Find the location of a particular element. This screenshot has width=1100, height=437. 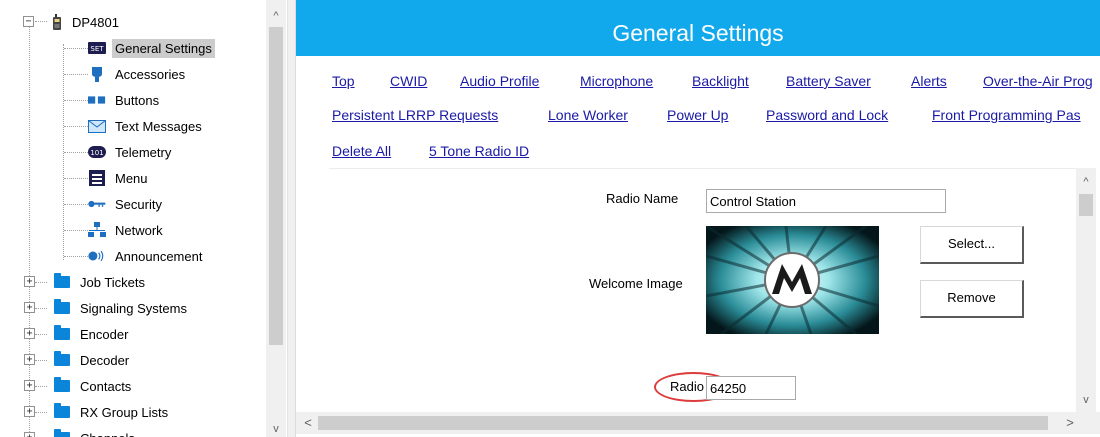

network-icon is located at coordinates (97, 230).